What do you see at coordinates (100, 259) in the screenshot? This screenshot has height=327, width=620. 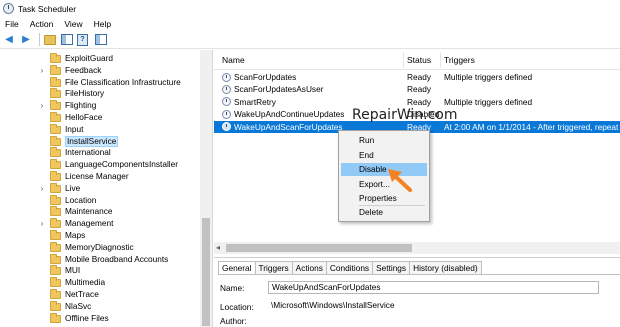 I see `tree-item: Mobile Broadband Accounts` at bounding box center [100, 259].